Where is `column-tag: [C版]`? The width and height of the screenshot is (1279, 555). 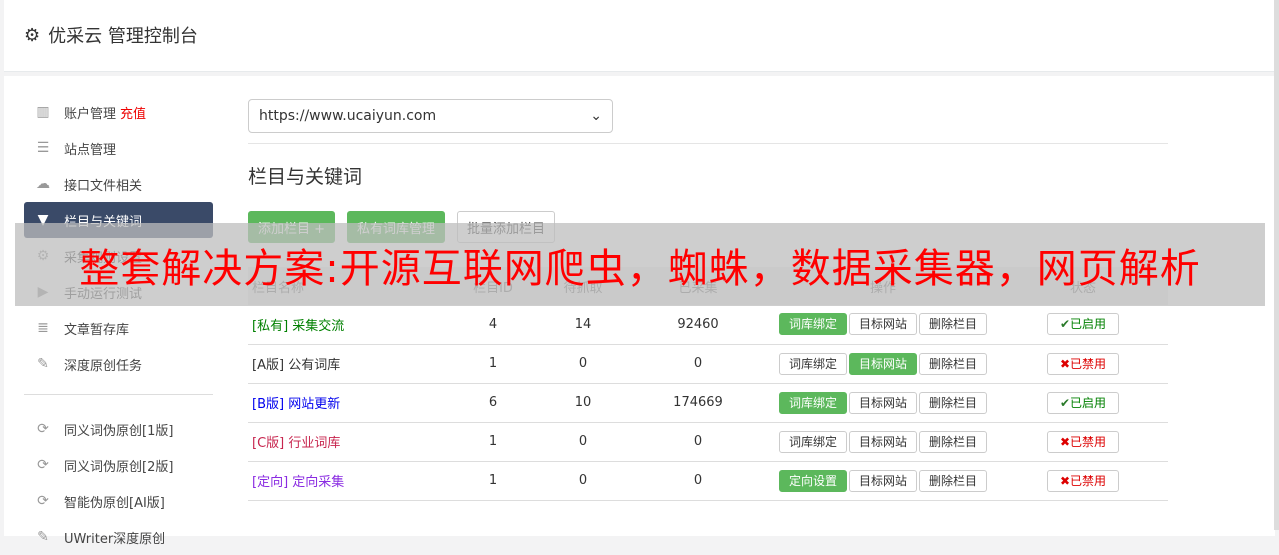
column-tag: [C版] is located at coordinates (268, 443).